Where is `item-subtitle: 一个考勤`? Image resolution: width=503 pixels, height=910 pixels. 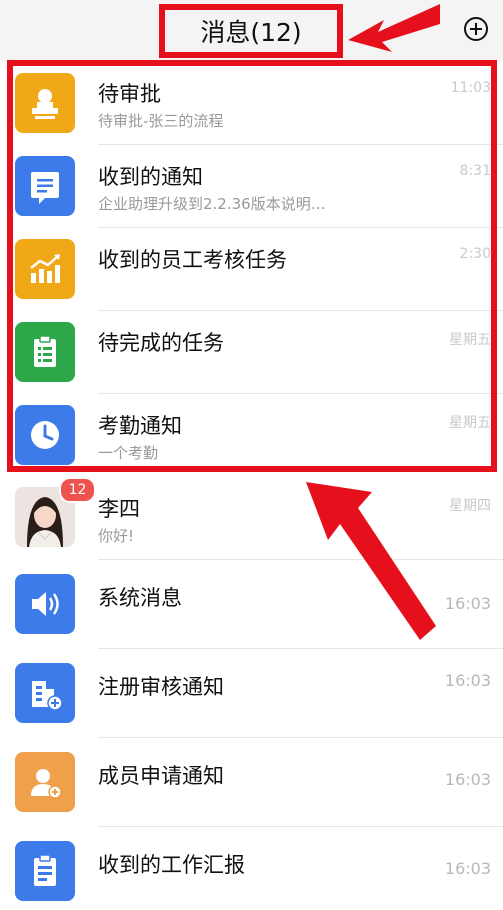 item-subtitle: 一个考勤 is located at coordinates (128, 453).